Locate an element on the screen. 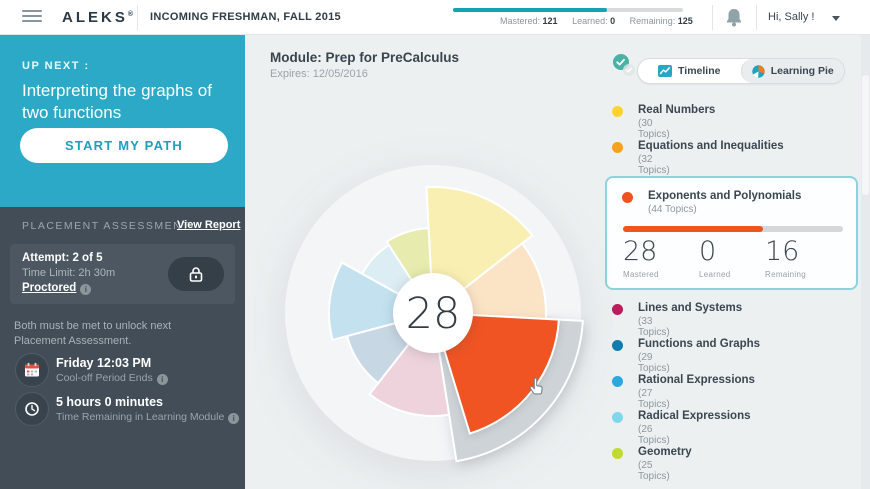  module-title: Module: Prep for PreCalculus is located at coordinates (365, 57).